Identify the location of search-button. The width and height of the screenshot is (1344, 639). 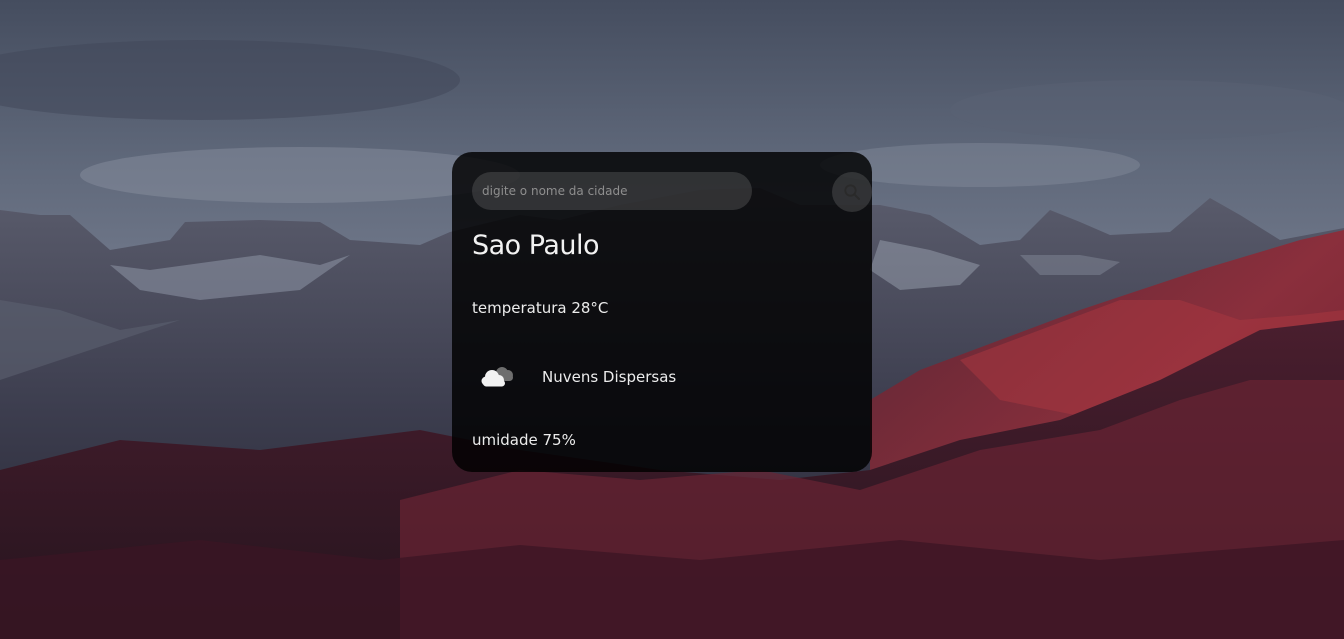
(852, 192).